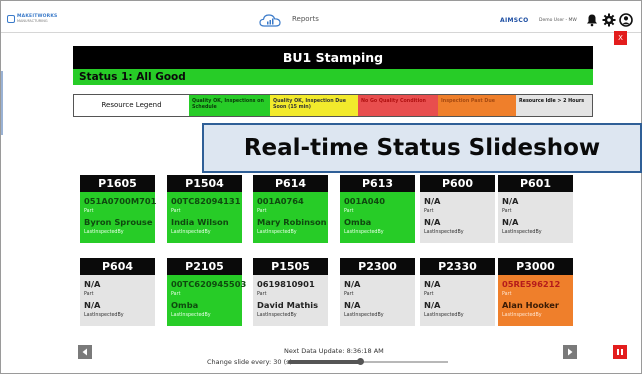  Describe the element at coordinates (457, 266) in the screenshot. I see `tile-resource-name: P2330` at that location.